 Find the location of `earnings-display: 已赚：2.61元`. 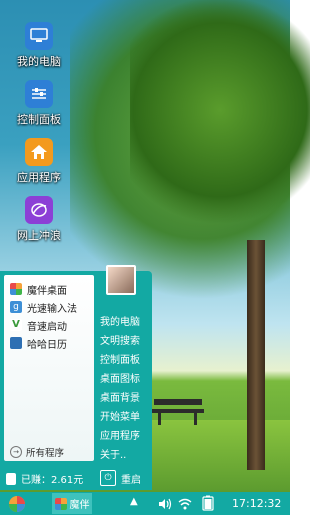

earnings-display: 已赚：2.61元 is located at coordinates (44, 478).